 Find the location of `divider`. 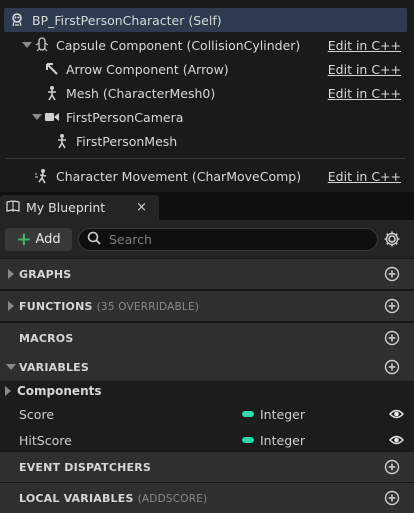

divider is located at coordinates (206, 158).